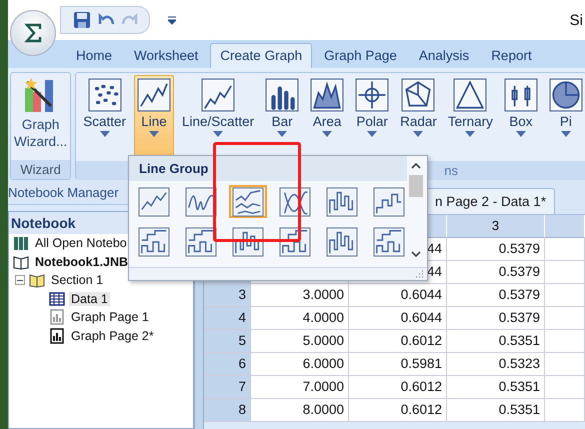 The image size is (585, 429). I want to click on row-header: 8, so click(227, 410).